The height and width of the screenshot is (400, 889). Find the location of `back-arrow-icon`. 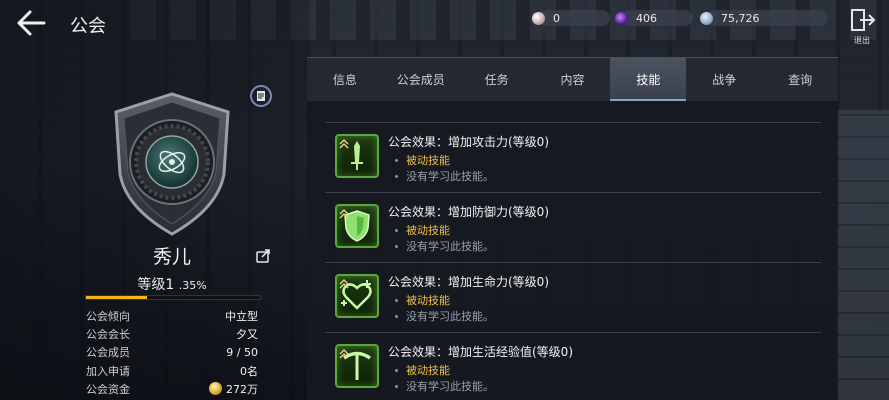

back-arrow-icon is located at coordinates (31, 23).